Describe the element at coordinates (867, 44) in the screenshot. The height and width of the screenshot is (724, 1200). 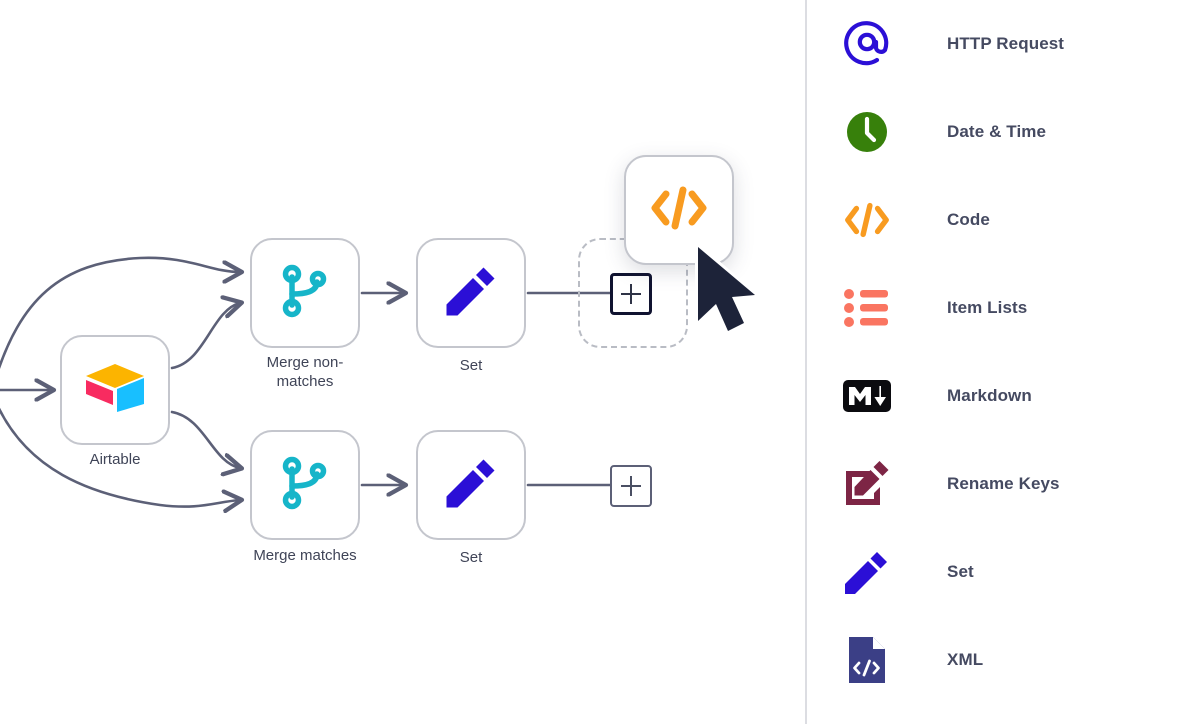
I see `at-sign-icon` at that location.